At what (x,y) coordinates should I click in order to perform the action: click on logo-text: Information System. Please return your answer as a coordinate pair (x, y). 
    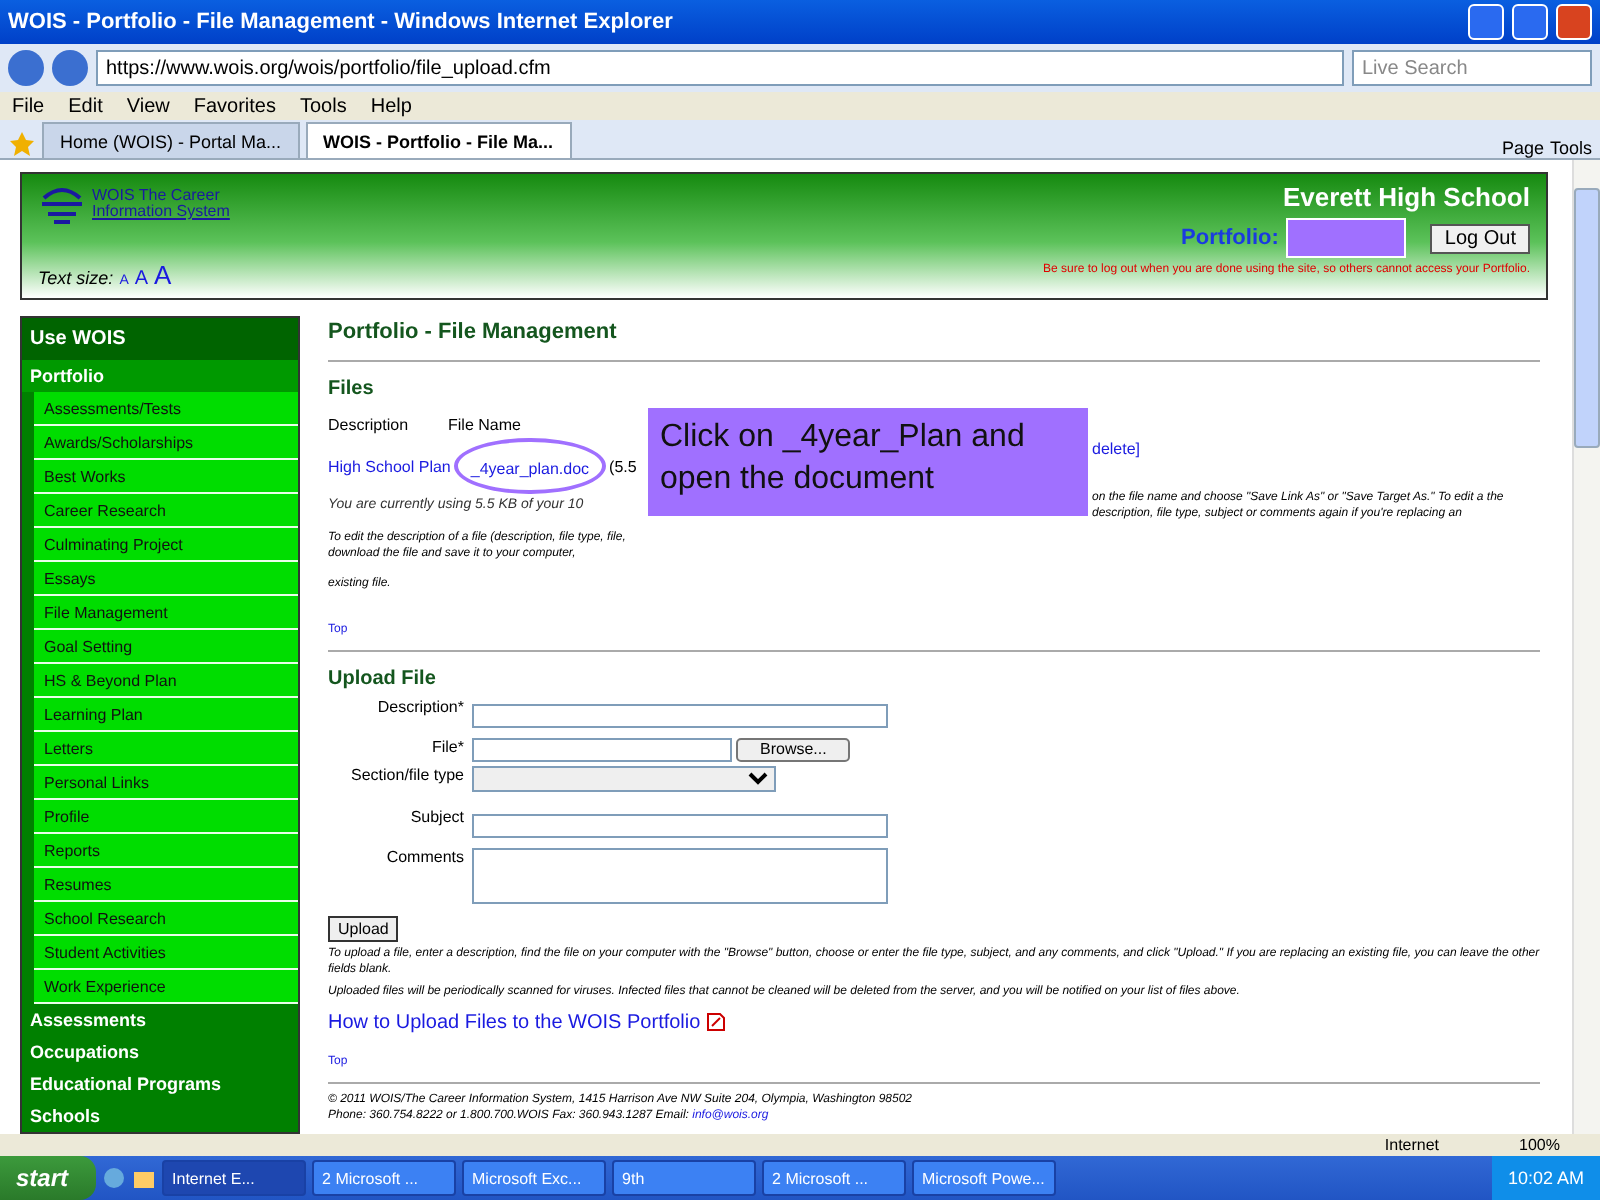
    Looking at the image, I should click on (161, 212).